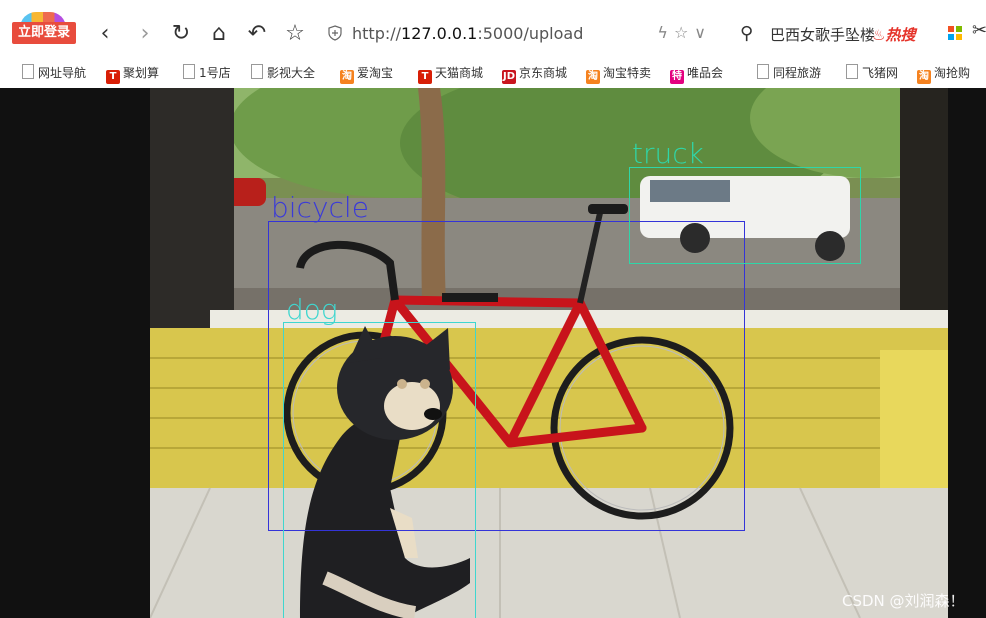 The image size is (986, 618). Describe the element at coordinates (377, 33) in the screenshot. I see `url-prefix: http://` at that location.